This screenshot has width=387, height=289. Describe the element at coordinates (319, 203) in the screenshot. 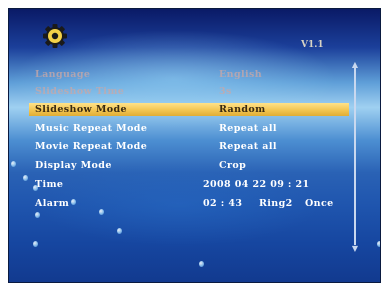

I see `alarm-repeat-value: Once` at that location.